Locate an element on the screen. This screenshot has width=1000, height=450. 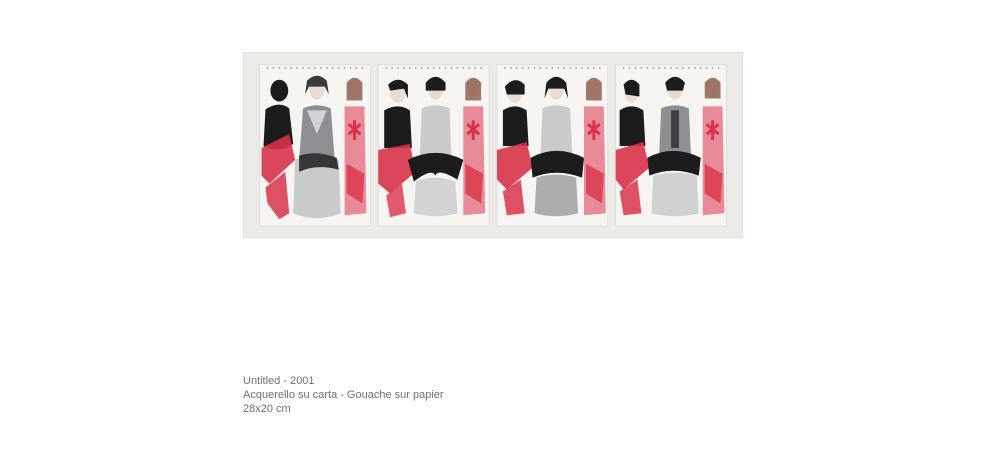
artwork-medium: Acquerello su carta - Gouache sur papier is located at coordinates (343, 395).